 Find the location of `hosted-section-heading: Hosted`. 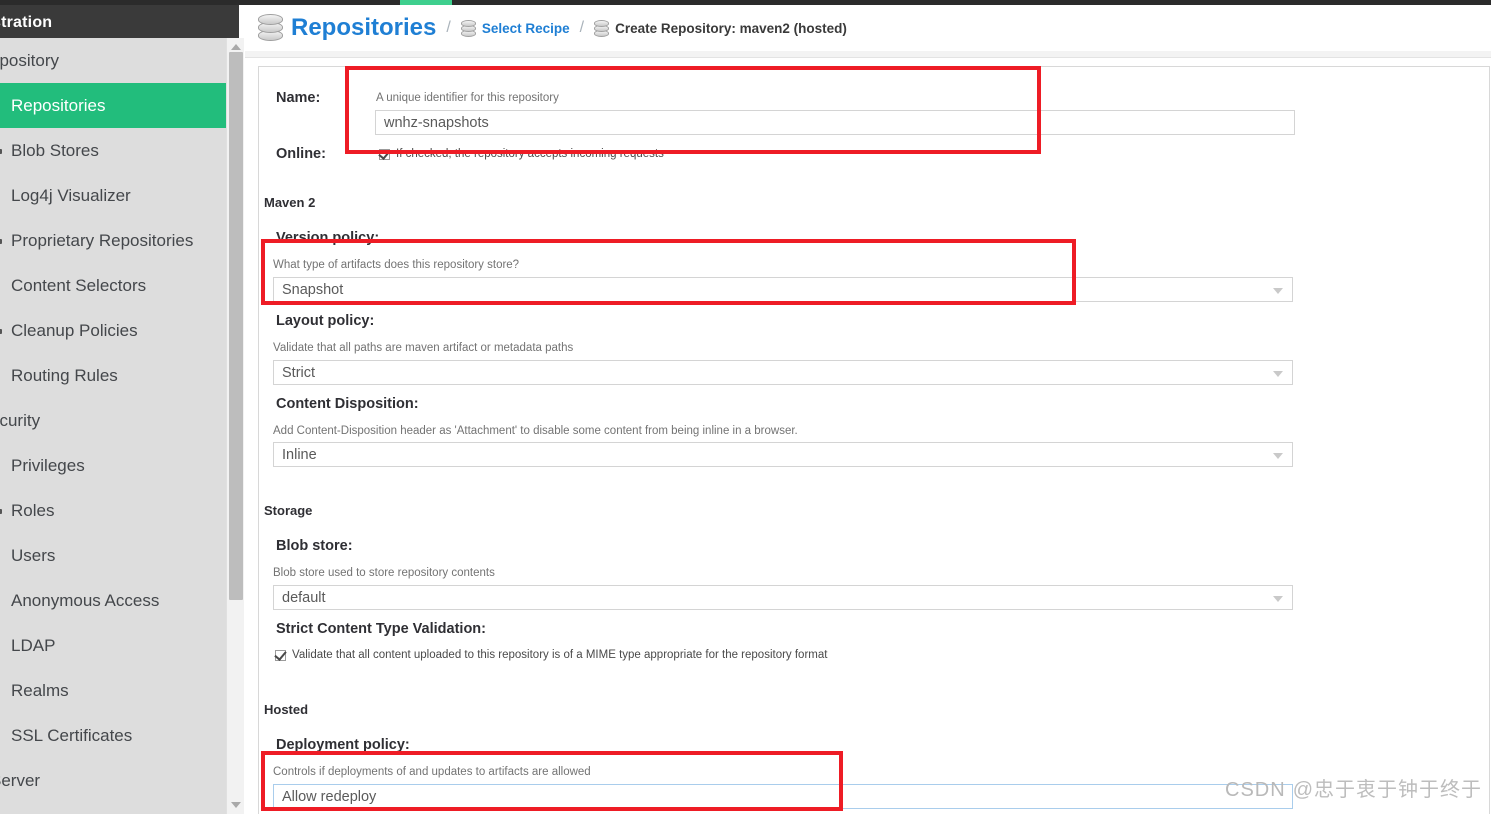

hosted-section-heading: Hosted is located at coordinates (286, 709).